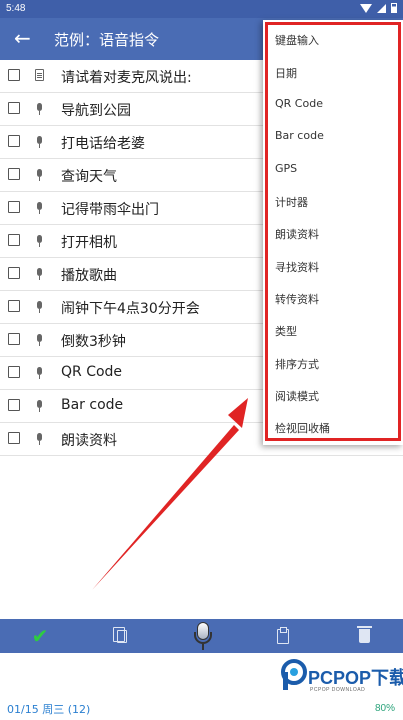 The image size is (403, 720). Describe the element at coordinates (286, 168) in the screenshot. I see `menu-item-gps: GPS` at that location.